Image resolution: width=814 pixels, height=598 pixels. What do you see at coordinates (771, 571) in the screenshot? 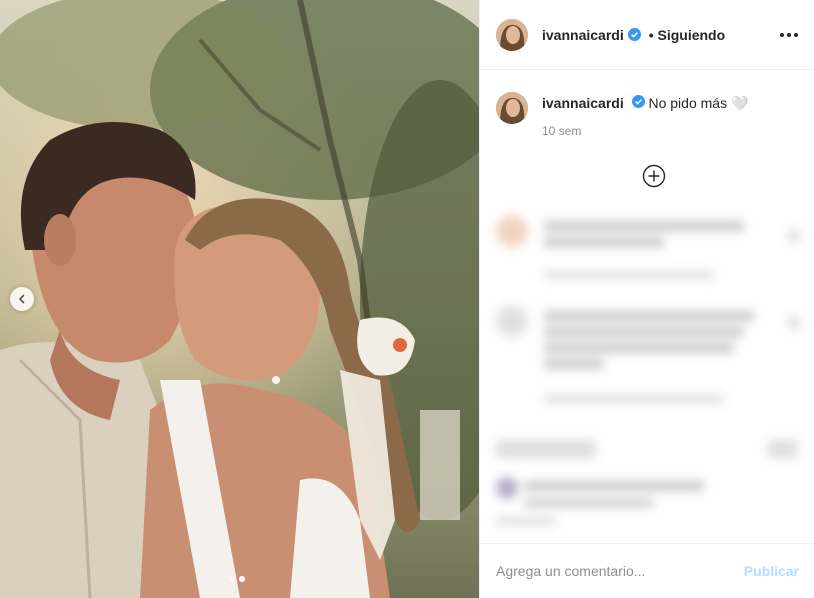
I see `publish-button: Publicar` at bounding box center [771, 571].